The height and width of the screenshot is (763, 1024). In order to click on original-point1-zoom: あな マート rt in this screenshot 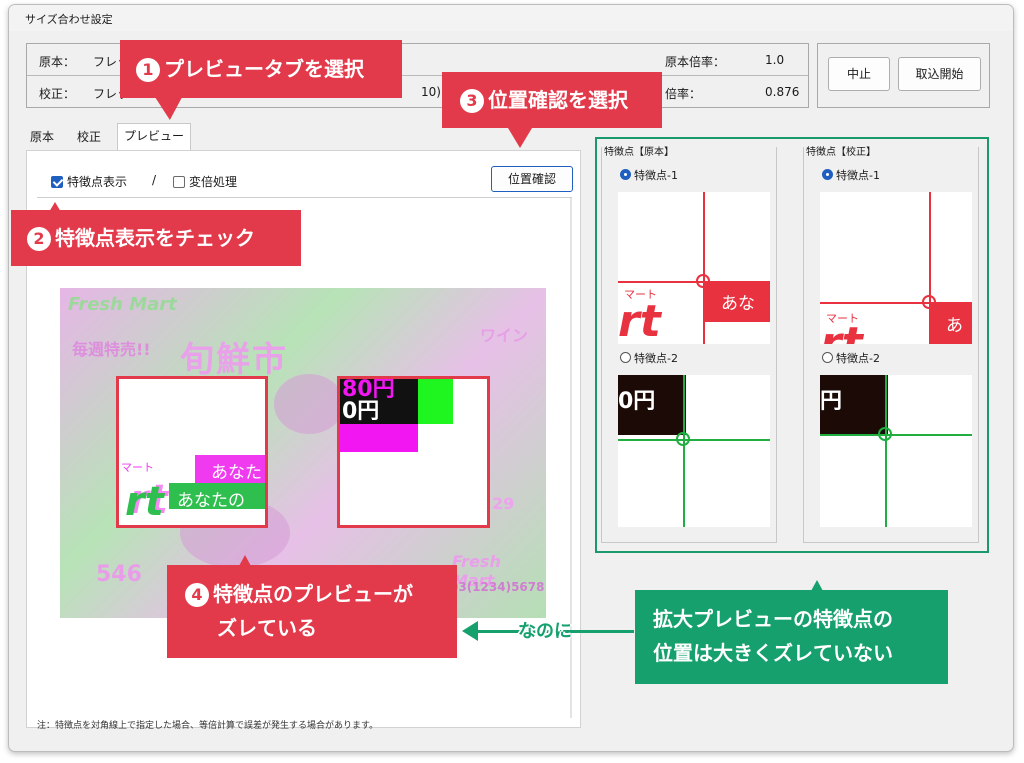, I will do `click(694, 268)`.